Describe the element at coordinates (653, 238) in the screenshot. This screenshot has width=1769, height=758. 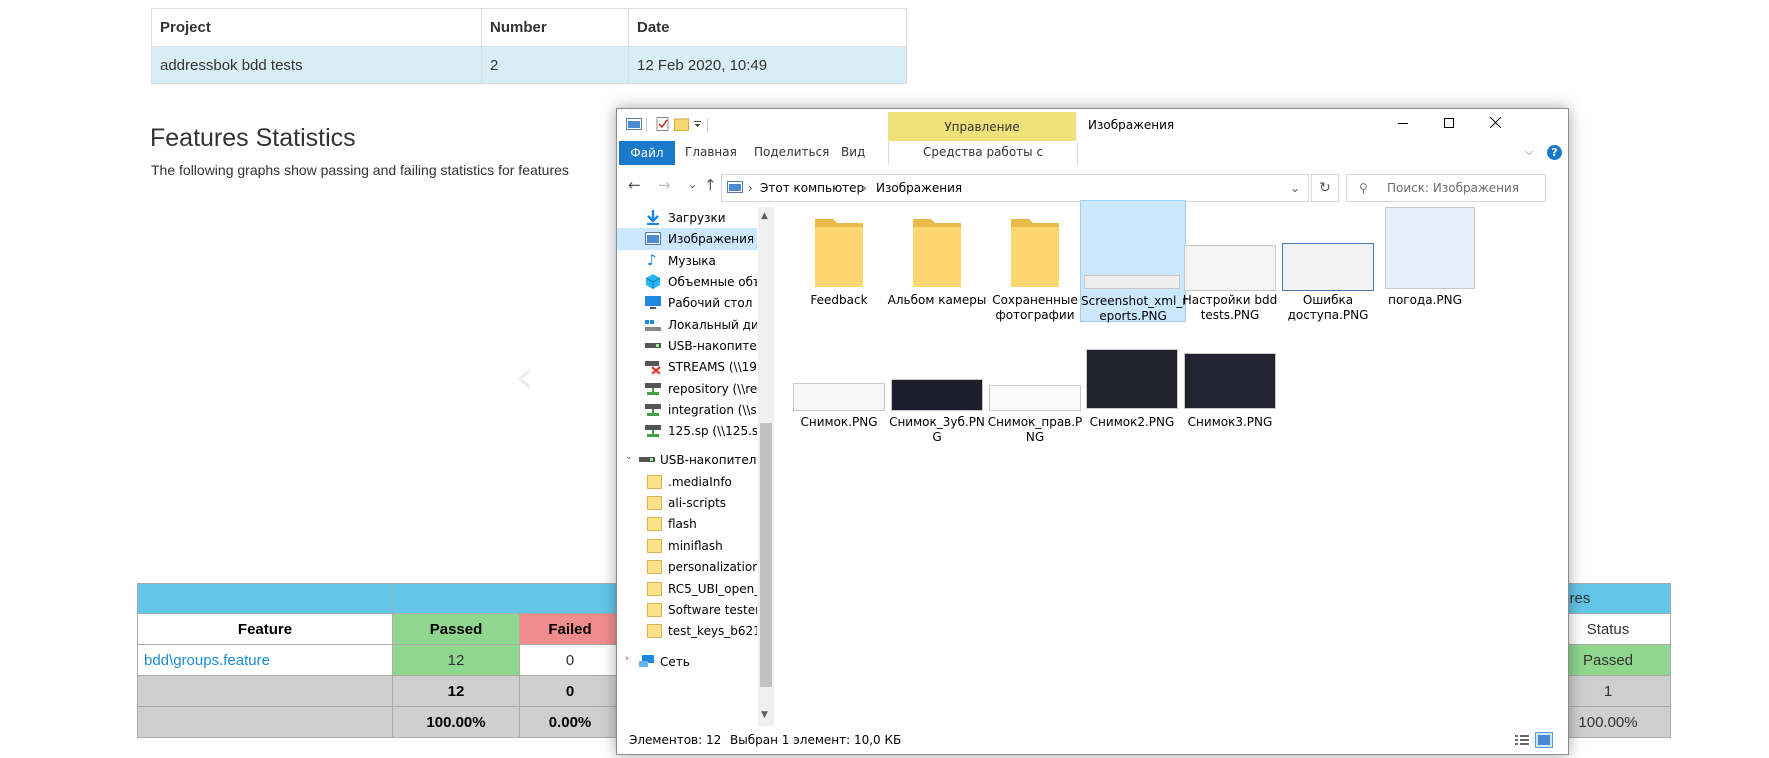
I see `pictures-icon` at that location.